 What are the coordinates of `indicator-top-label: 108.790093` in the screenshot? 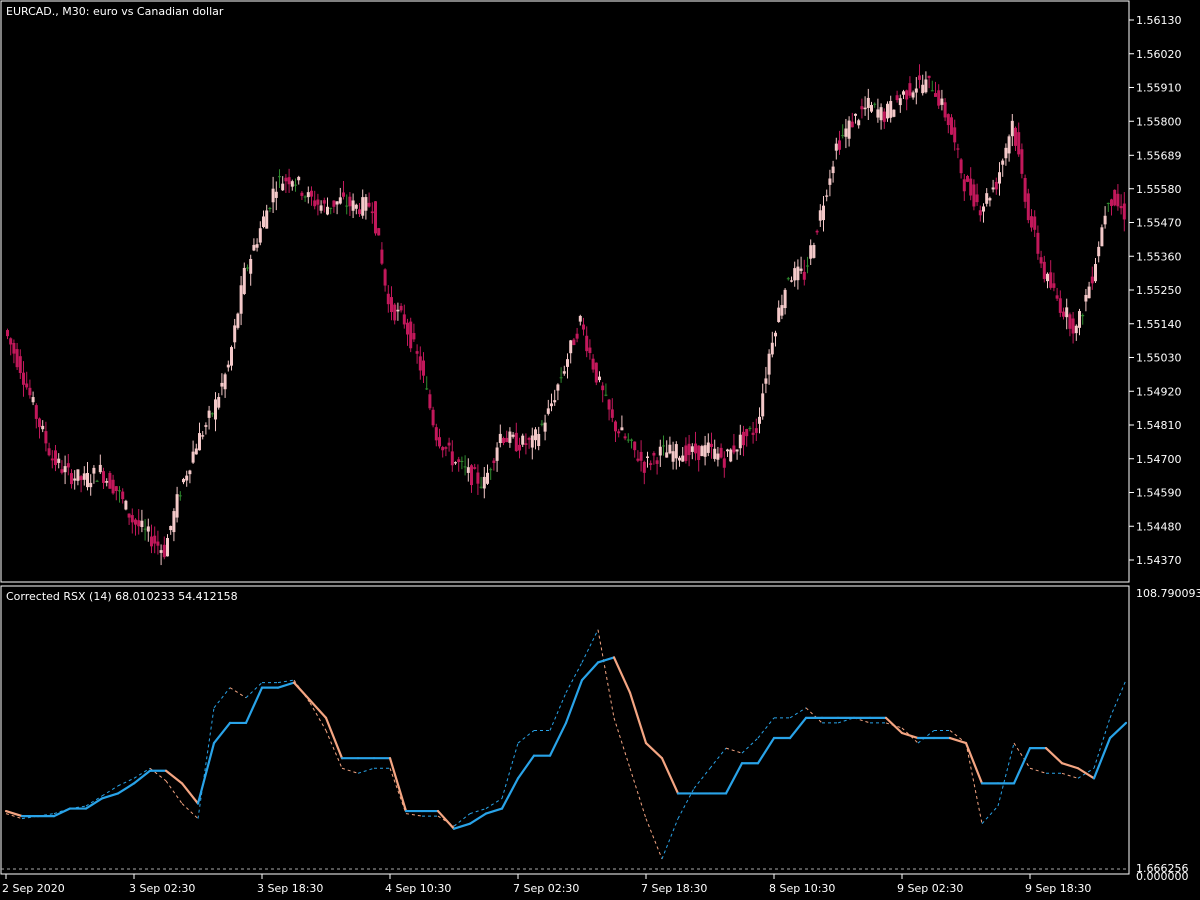 It's located at (1168, 593).